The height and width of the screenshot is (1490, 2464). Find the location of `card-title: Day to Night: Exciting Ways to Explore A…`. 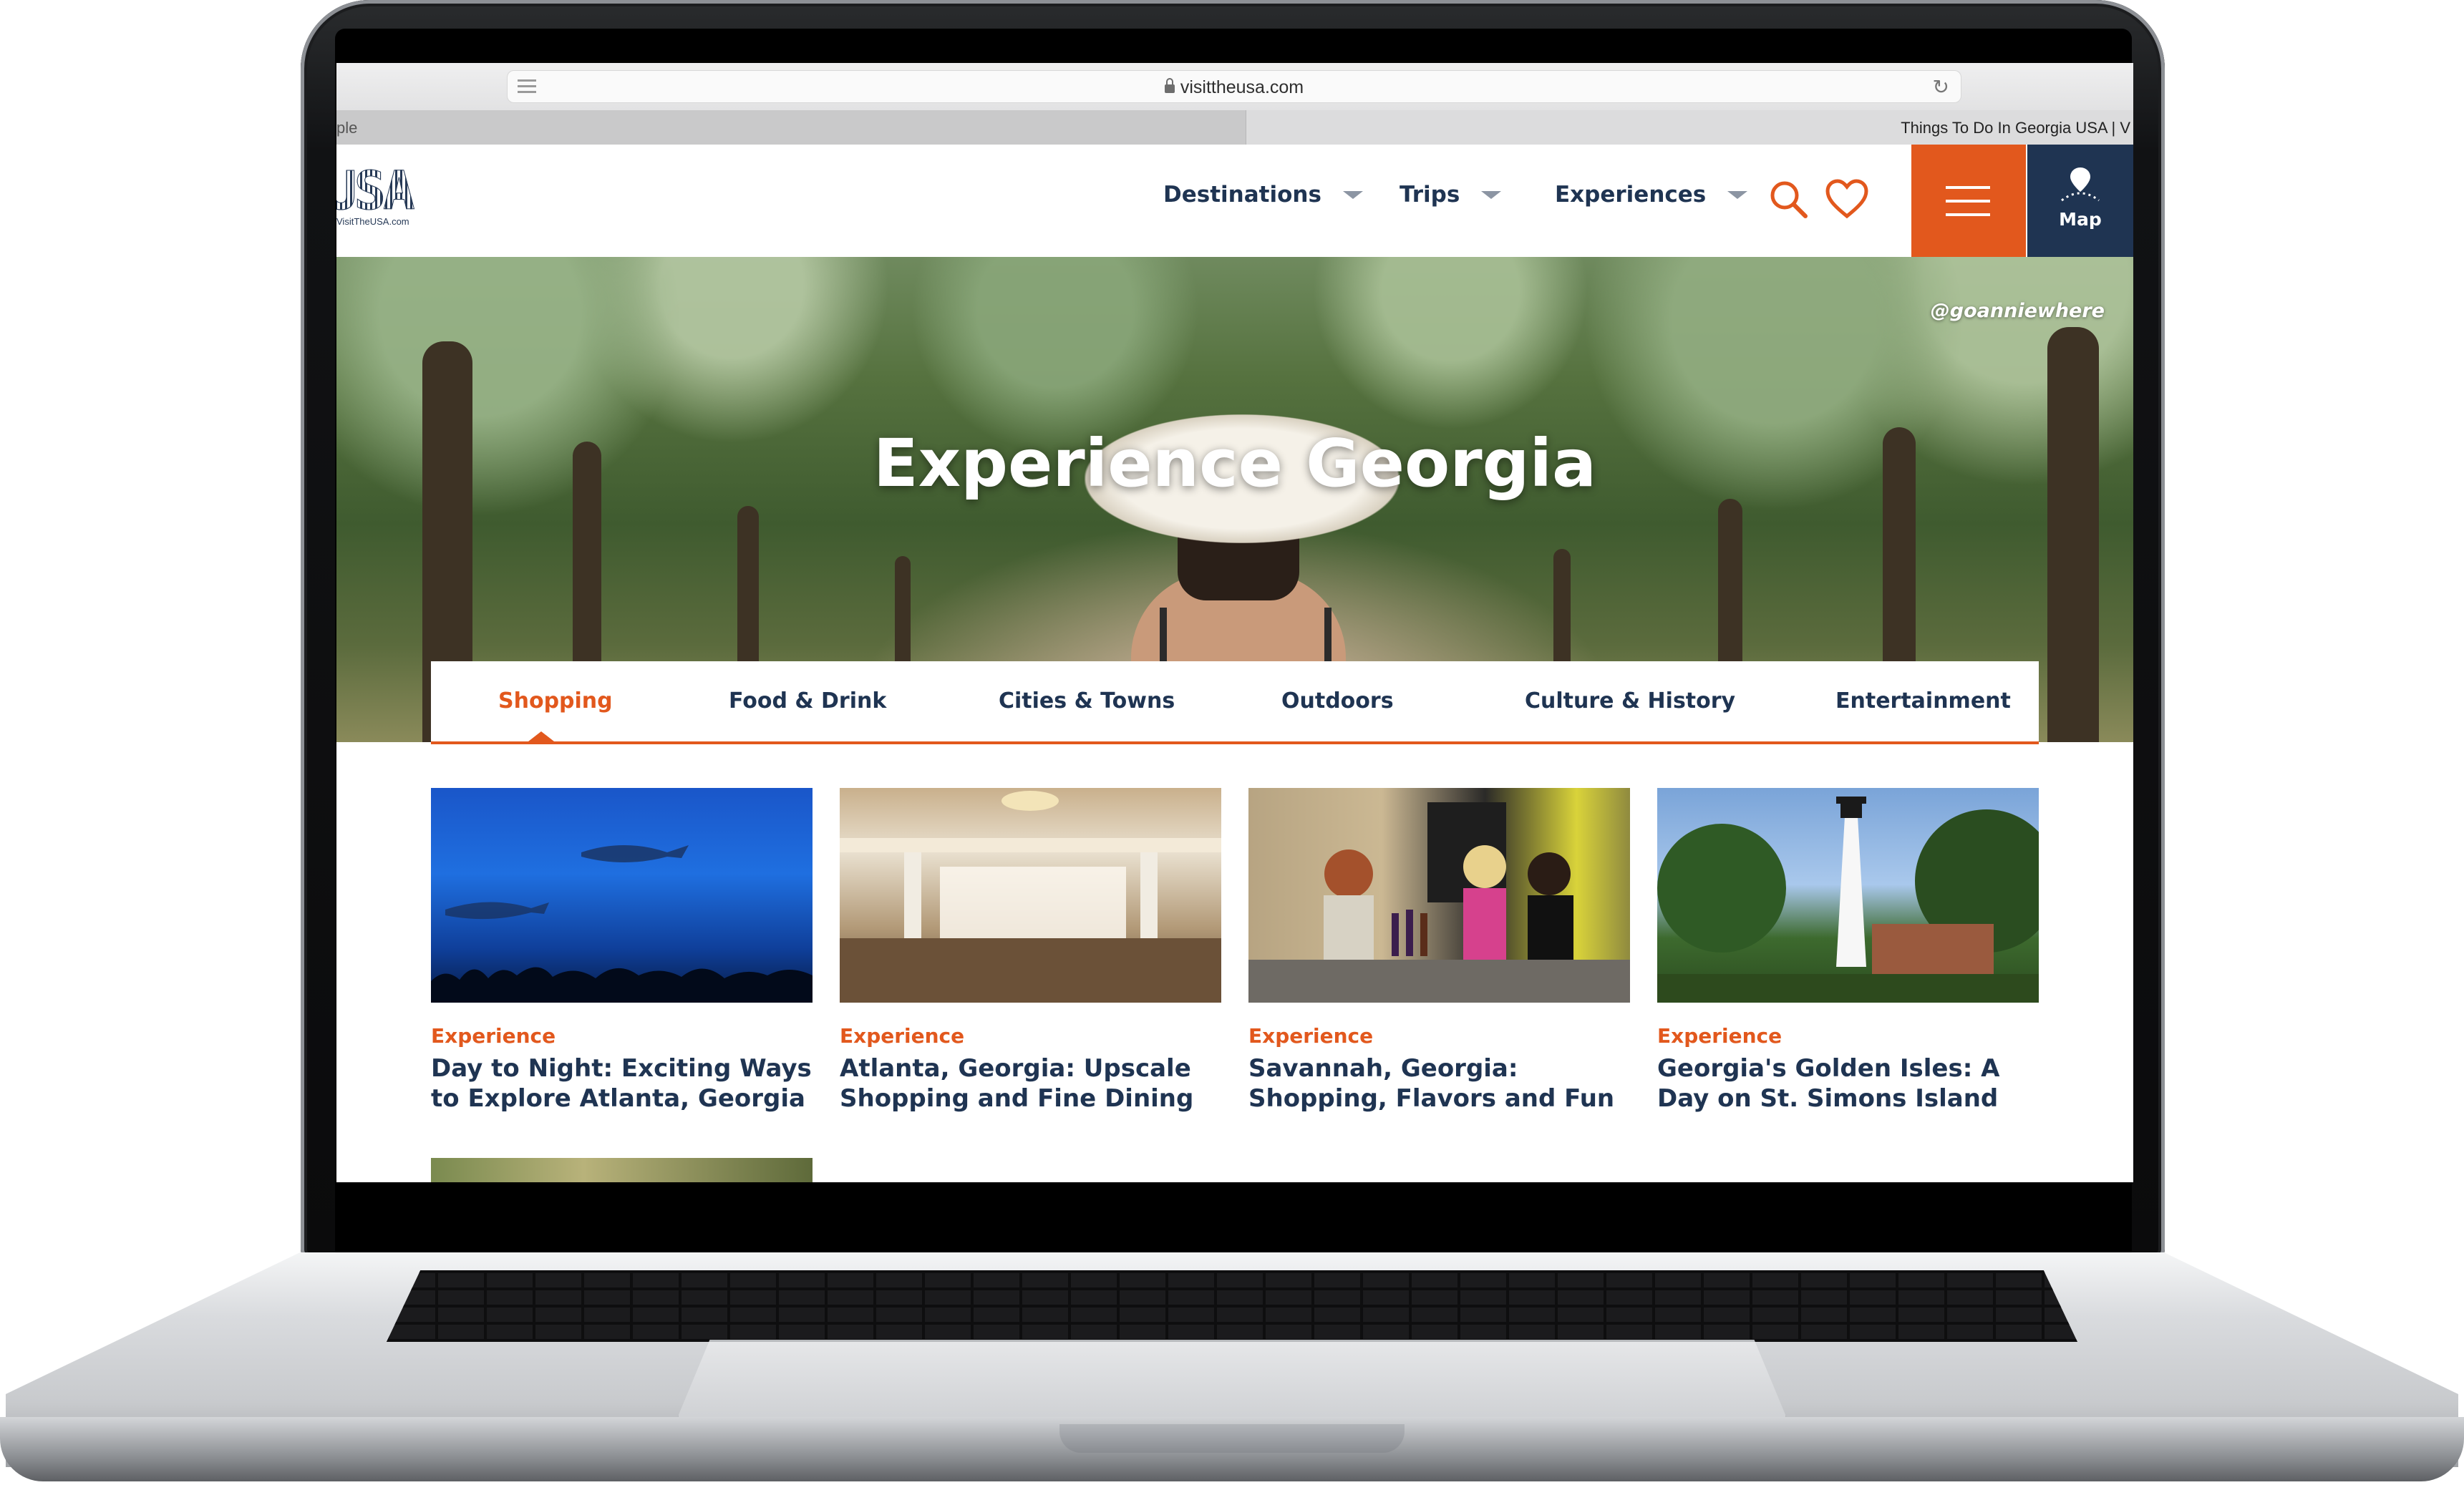

card-title: Day to Night: Exciting Ways to Explore A… is located at coordinates (622, 1083).